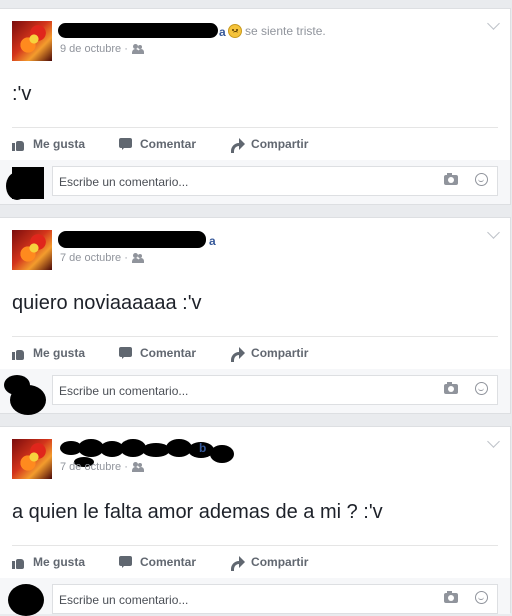 Image resolution: width=512 pixels, height=616 pixels. I want to click on feeling-status: se siente triste., so click(277, 31).